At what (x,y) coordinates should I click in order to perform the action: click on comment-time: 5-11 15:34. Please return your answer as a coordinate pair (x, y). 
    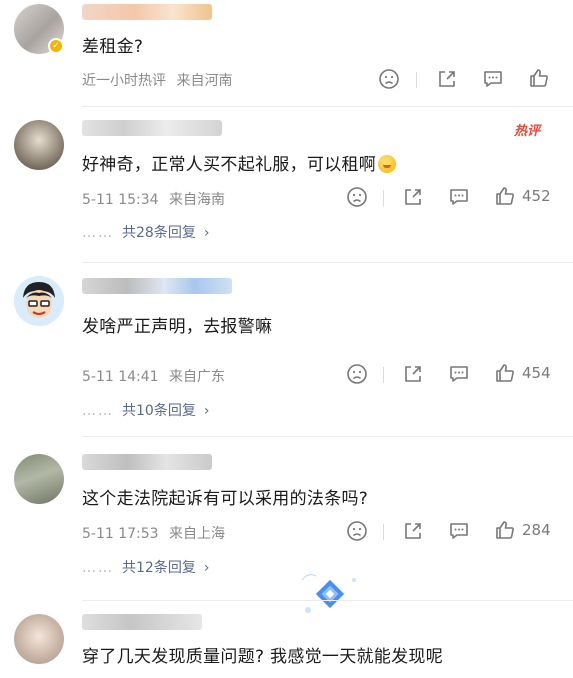
    Looking at the image, I should click on (120, 200).